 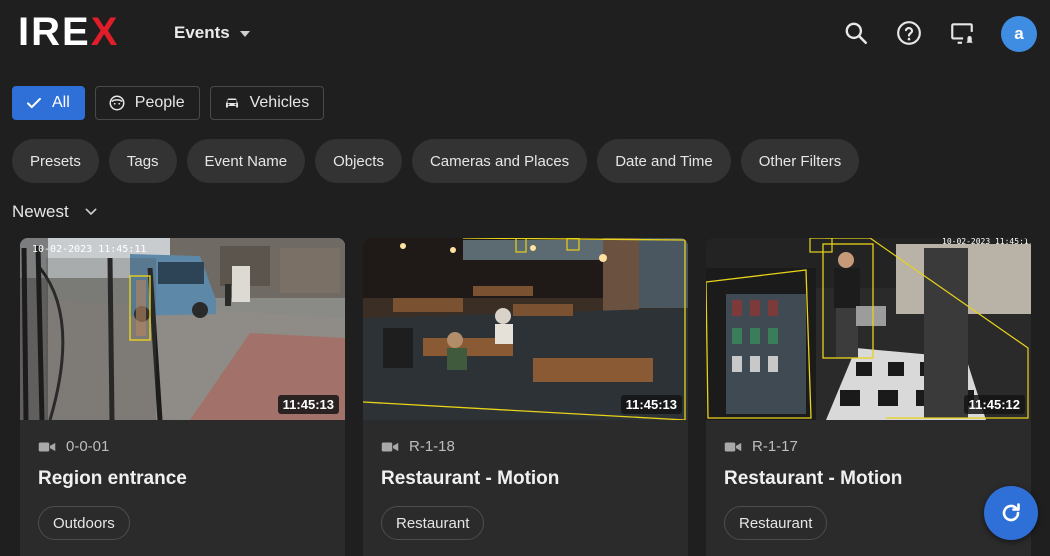 I want to click on sort-dropdown: Newest, so click(x=55, y=212).